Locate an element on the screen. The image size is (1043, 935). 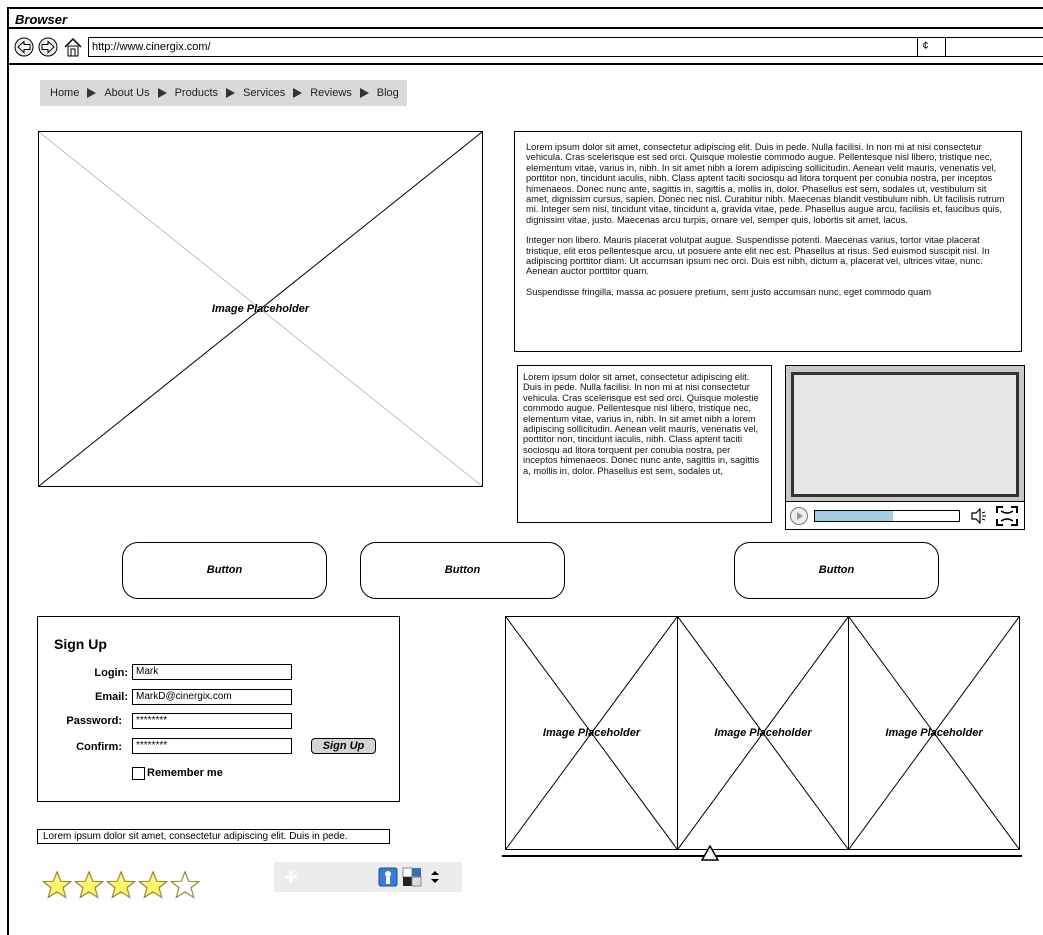
video-screen is located at coordinates (905, 434).